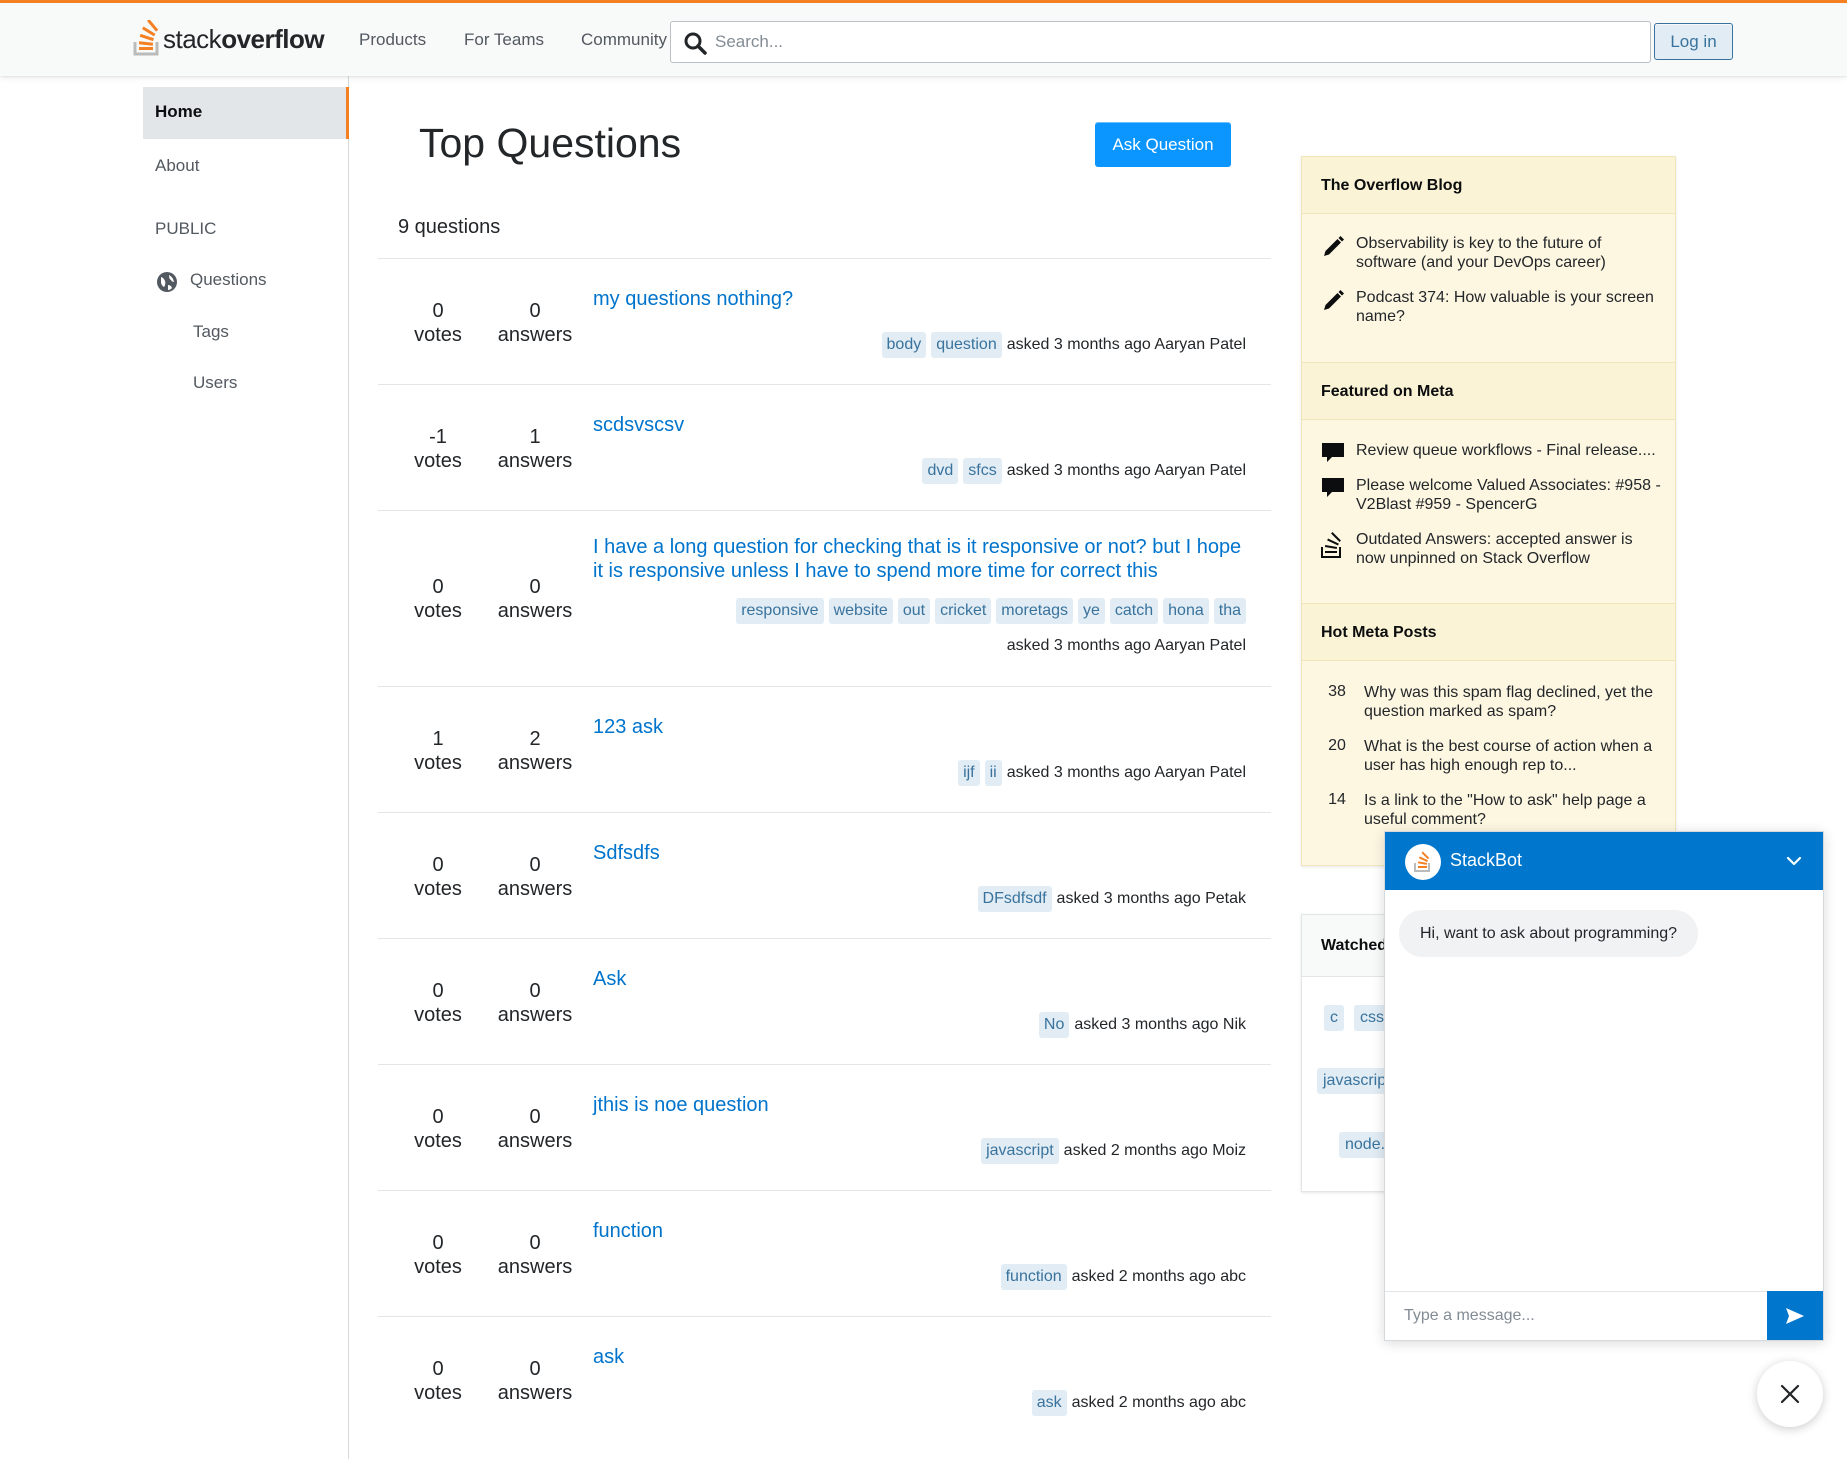  What do you see at coordinates (780, 611) in the screenshot?
I see `tag-chip: responsive` at bounding box center [780, 611].